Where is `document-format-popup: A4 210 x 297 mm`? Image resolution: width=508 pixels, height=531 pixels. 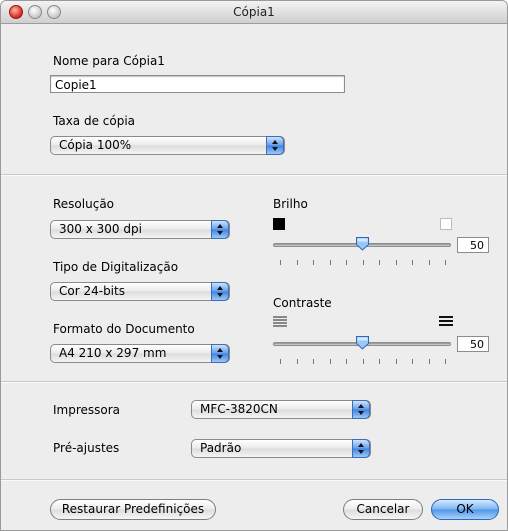
document-format-popup: A4 210 x 297 mm is located at coordinates (140, 353).